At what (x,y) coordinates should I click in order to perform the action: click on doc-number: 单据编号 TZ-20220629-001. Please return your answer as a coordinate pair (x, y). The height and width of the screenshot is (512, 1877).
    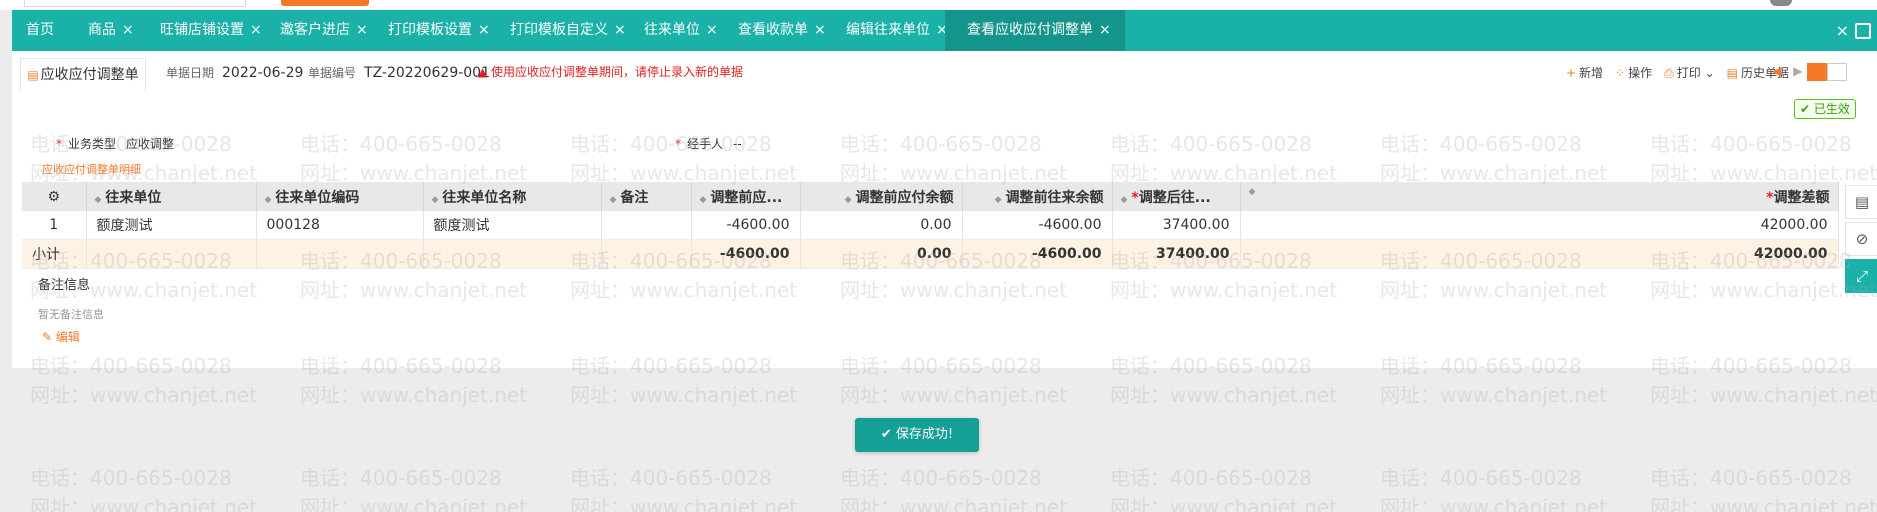
    Looking at the image, I should click on (399, 72).